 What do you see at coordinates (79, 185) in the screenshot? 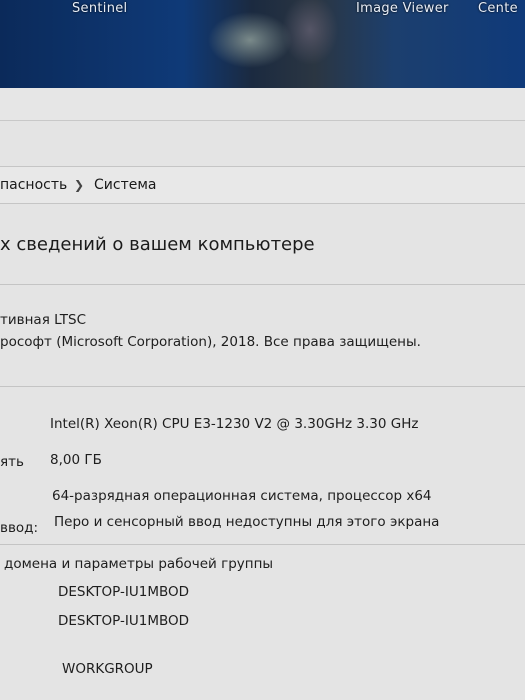
I see `chevron-right-icon: ❯` at bounding box center [79, 185].